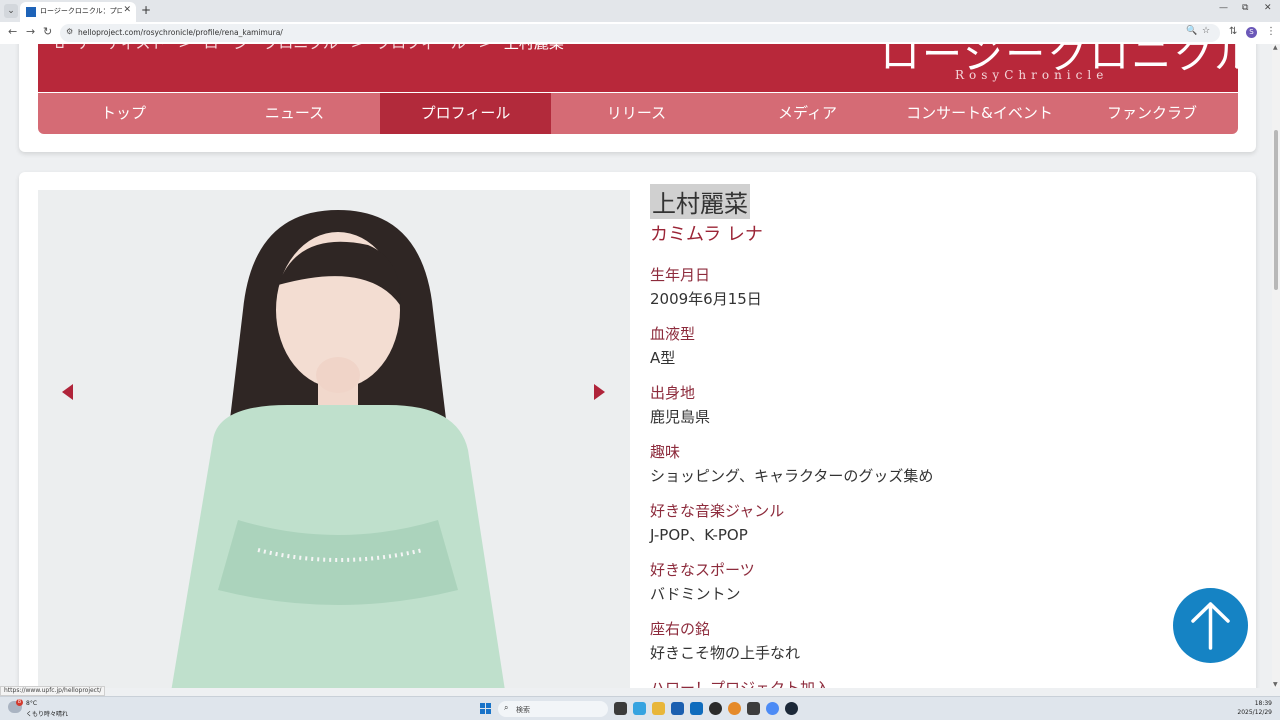 This screenshot has width=1280, height=720. What do you see at coordinates (725, 653) in the screenshot?
I see `field-value-motto: 好きこそ物の上手なれ` at bounding box center [725, 653].